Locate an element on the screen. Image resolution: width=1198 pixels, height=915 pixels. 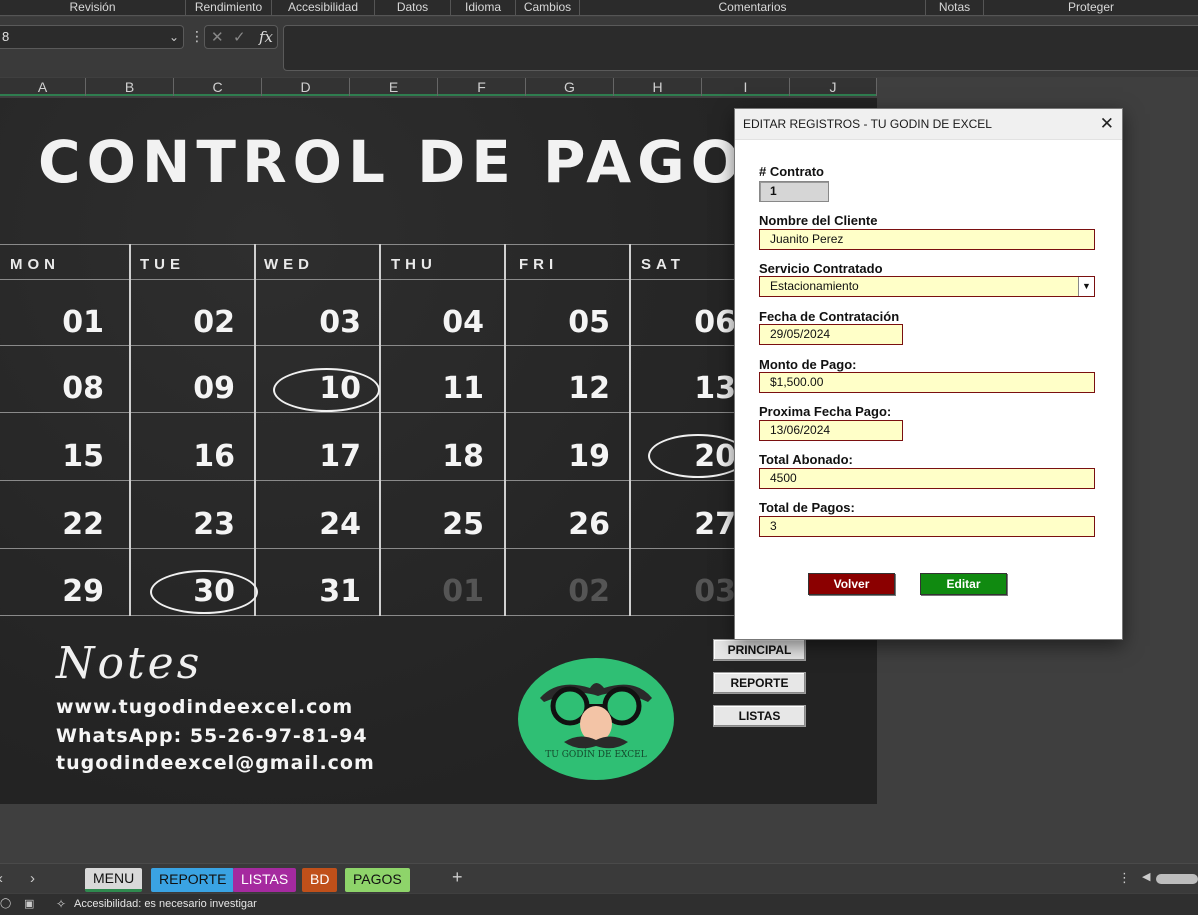
logo: TU GODÍN DE EXCEL is located at coordinates (596, 719).